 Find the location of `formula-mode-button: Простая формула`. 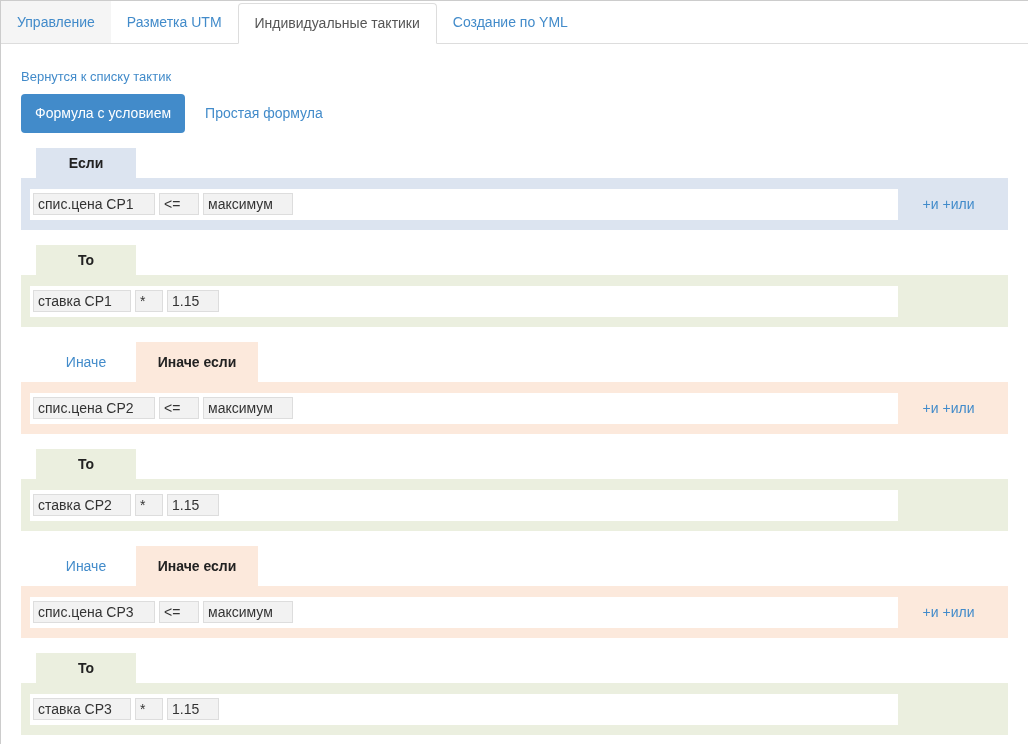

formula-mode-button: Простая формула is located at coordinates (264, 113).